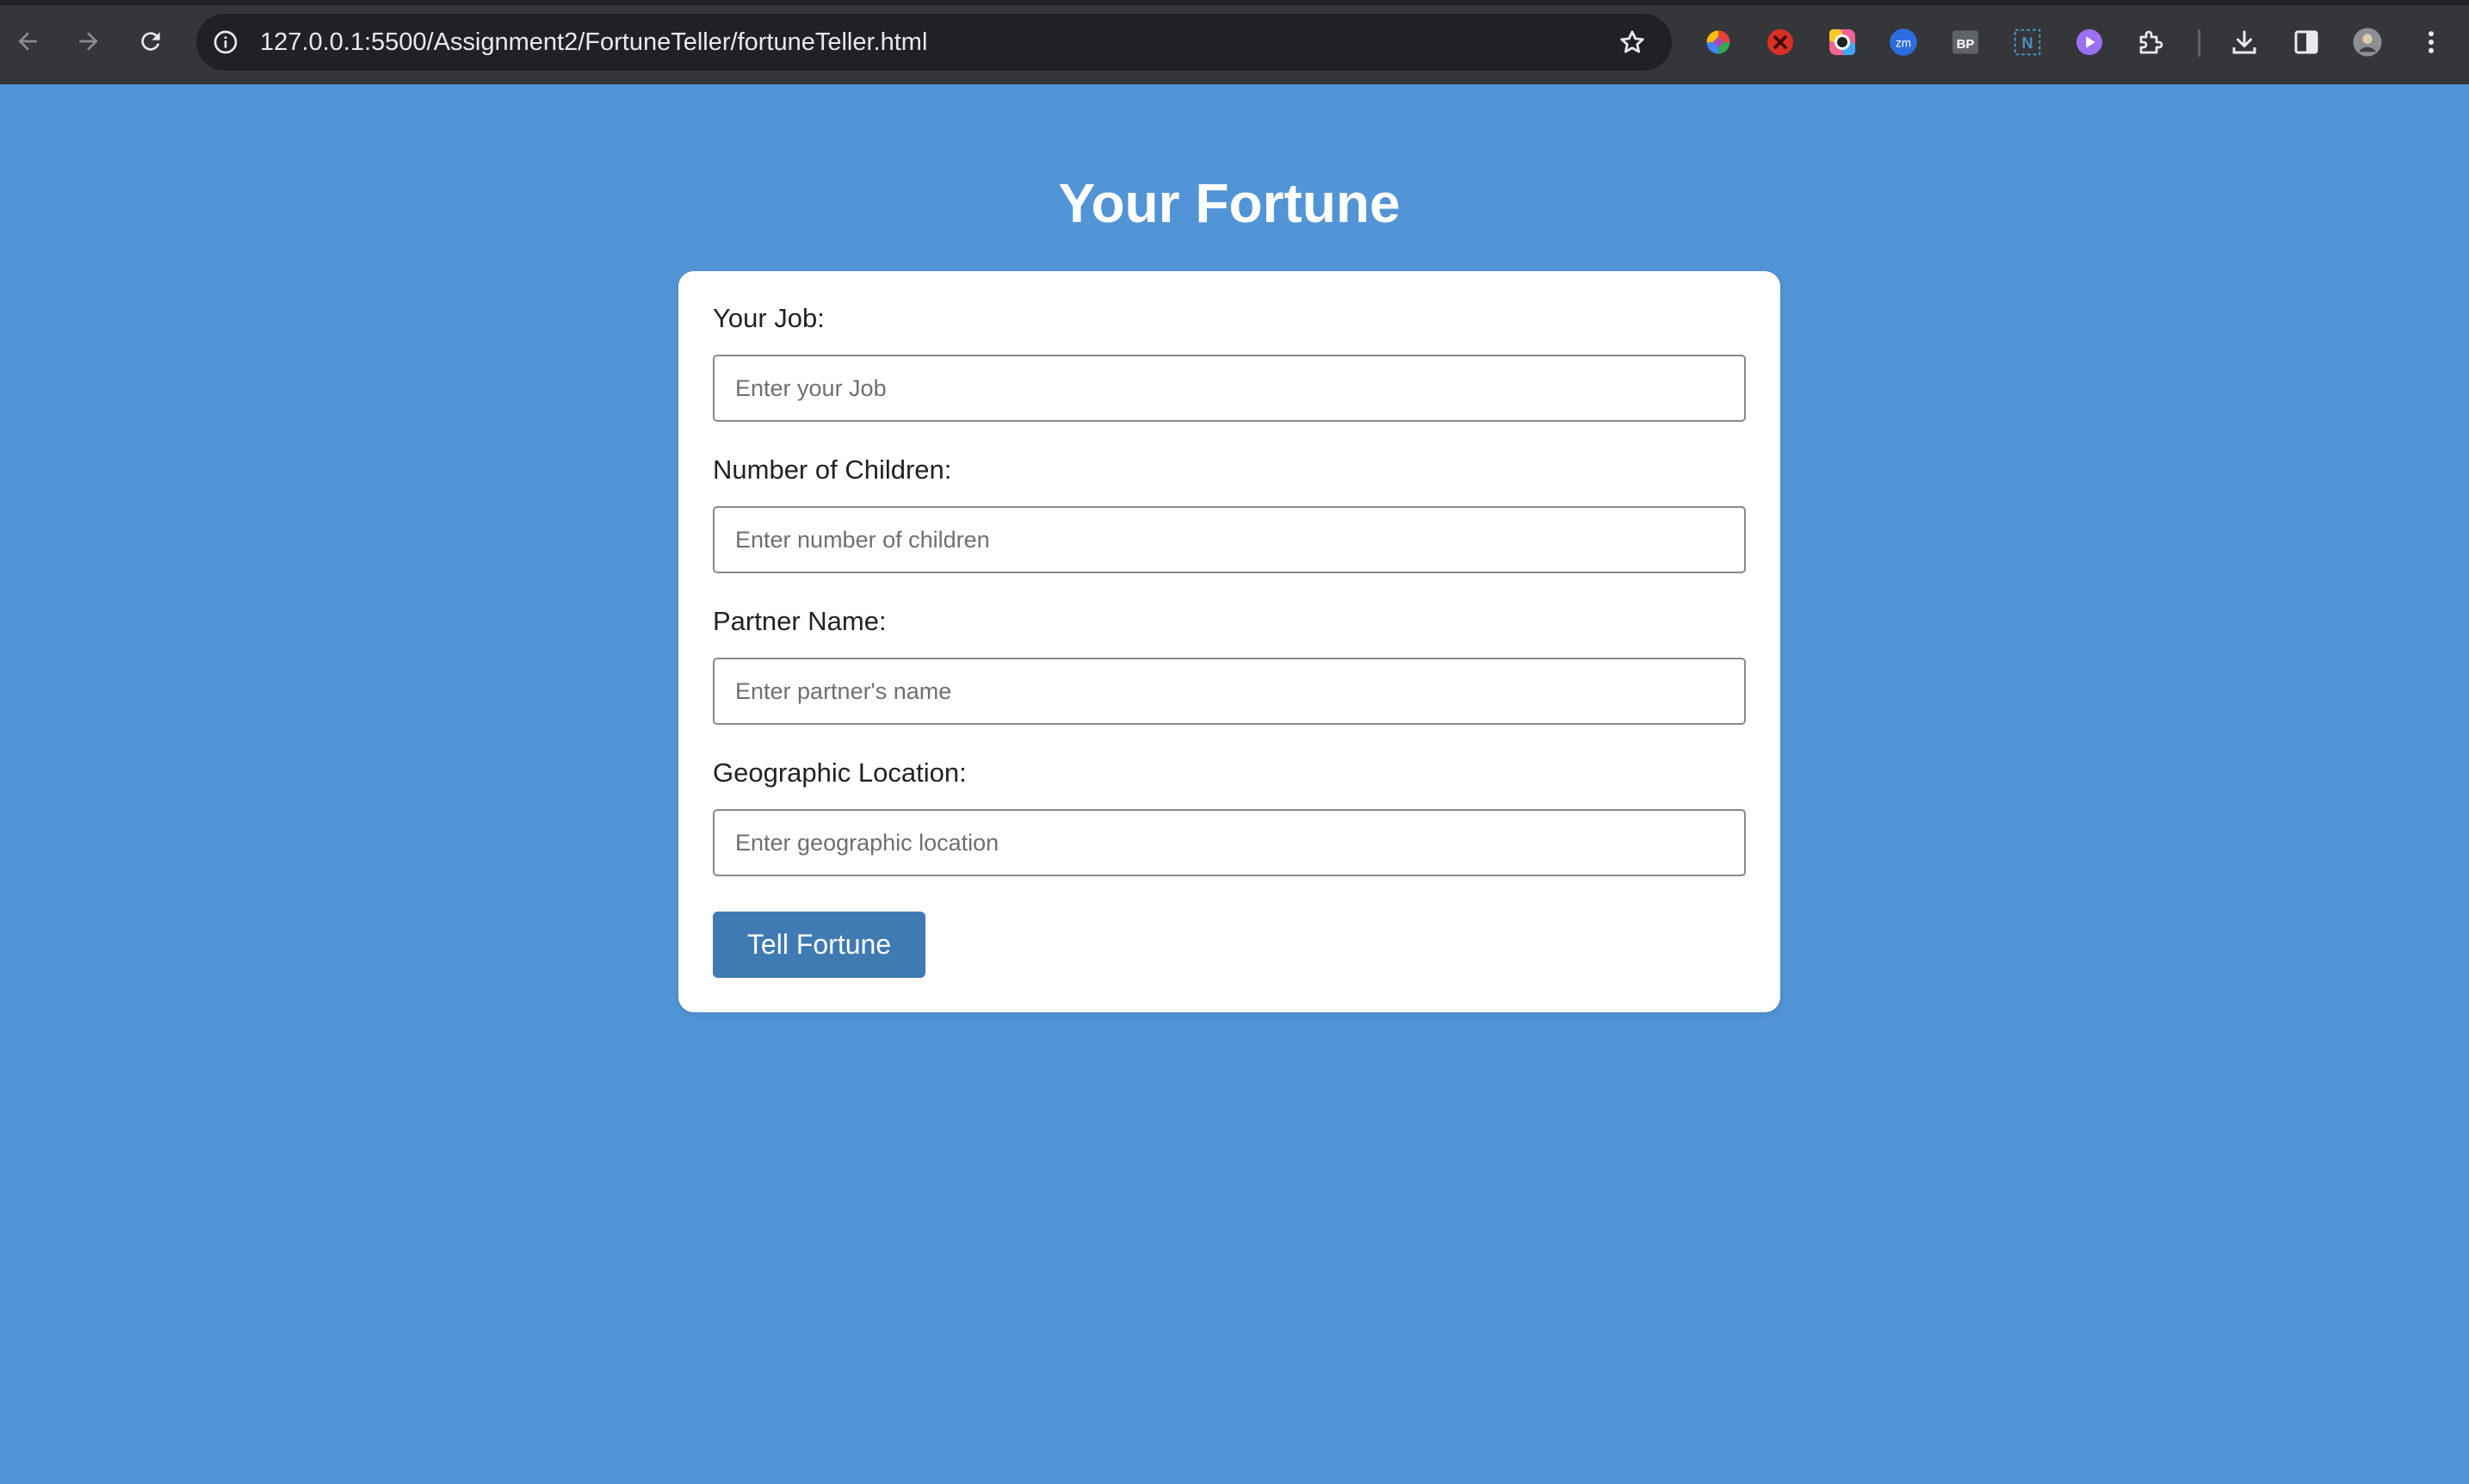 This screenshot has height=1484, width=2469. I want to click on bp-extension-icon: BP, so click(1965, 42).